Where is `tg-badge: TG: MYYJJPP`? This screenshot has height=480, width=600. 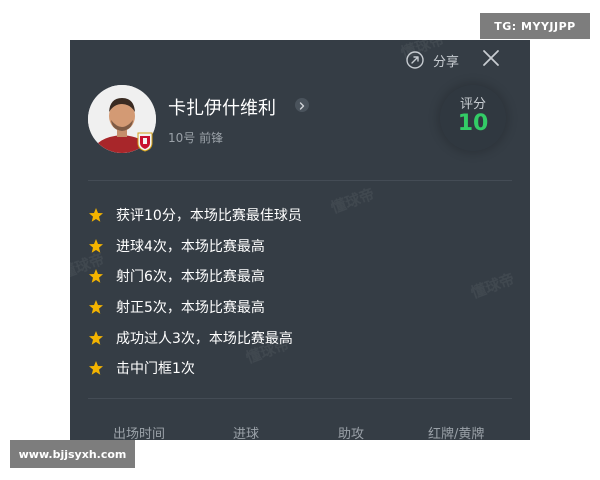 tg-badge: TG: MYYJJPP is located at coordinates (535, 26).